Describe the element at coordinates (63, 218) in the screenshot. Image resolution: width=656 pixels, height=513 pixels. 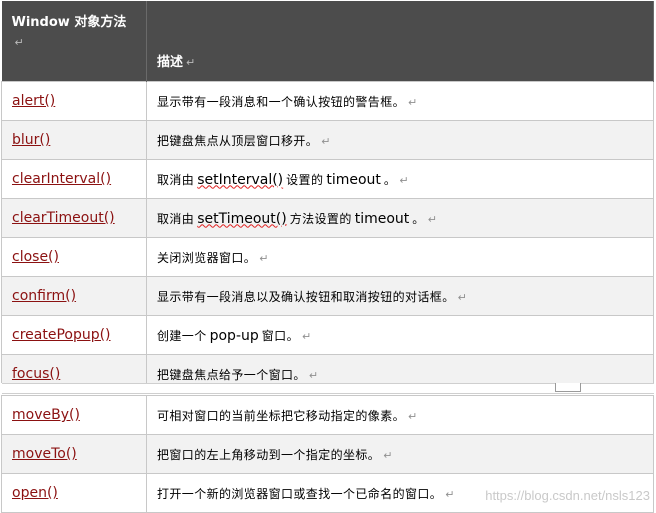
I see `method-link: clearTimeout()` at that location.